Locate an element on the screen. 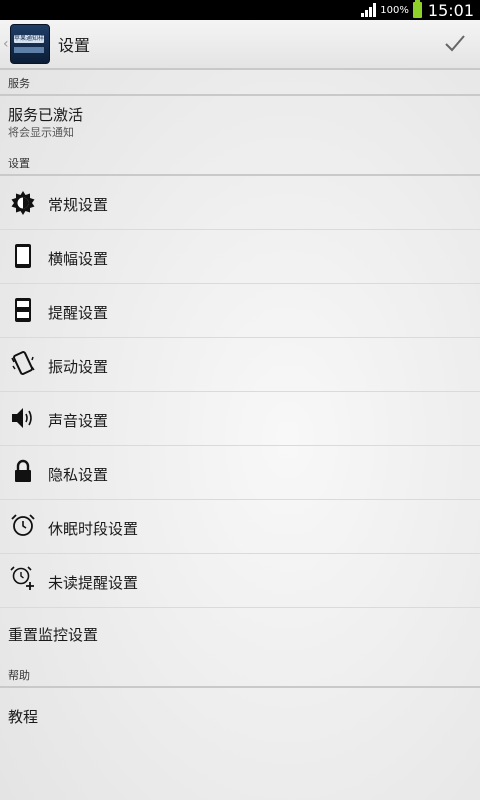 This screenshot has height=800, width=480. alarm-clock-icon is located at coordinates (23, 525).